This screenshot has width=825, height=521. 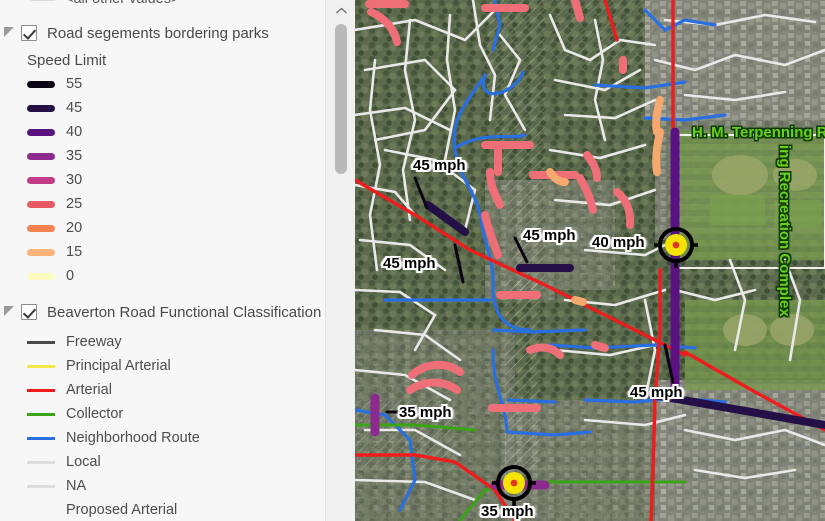 What do you see at coordinates (162, 342) in the screenshot?
I see `legend-item-freeway: Freeway` at bounding box center [162, 342].